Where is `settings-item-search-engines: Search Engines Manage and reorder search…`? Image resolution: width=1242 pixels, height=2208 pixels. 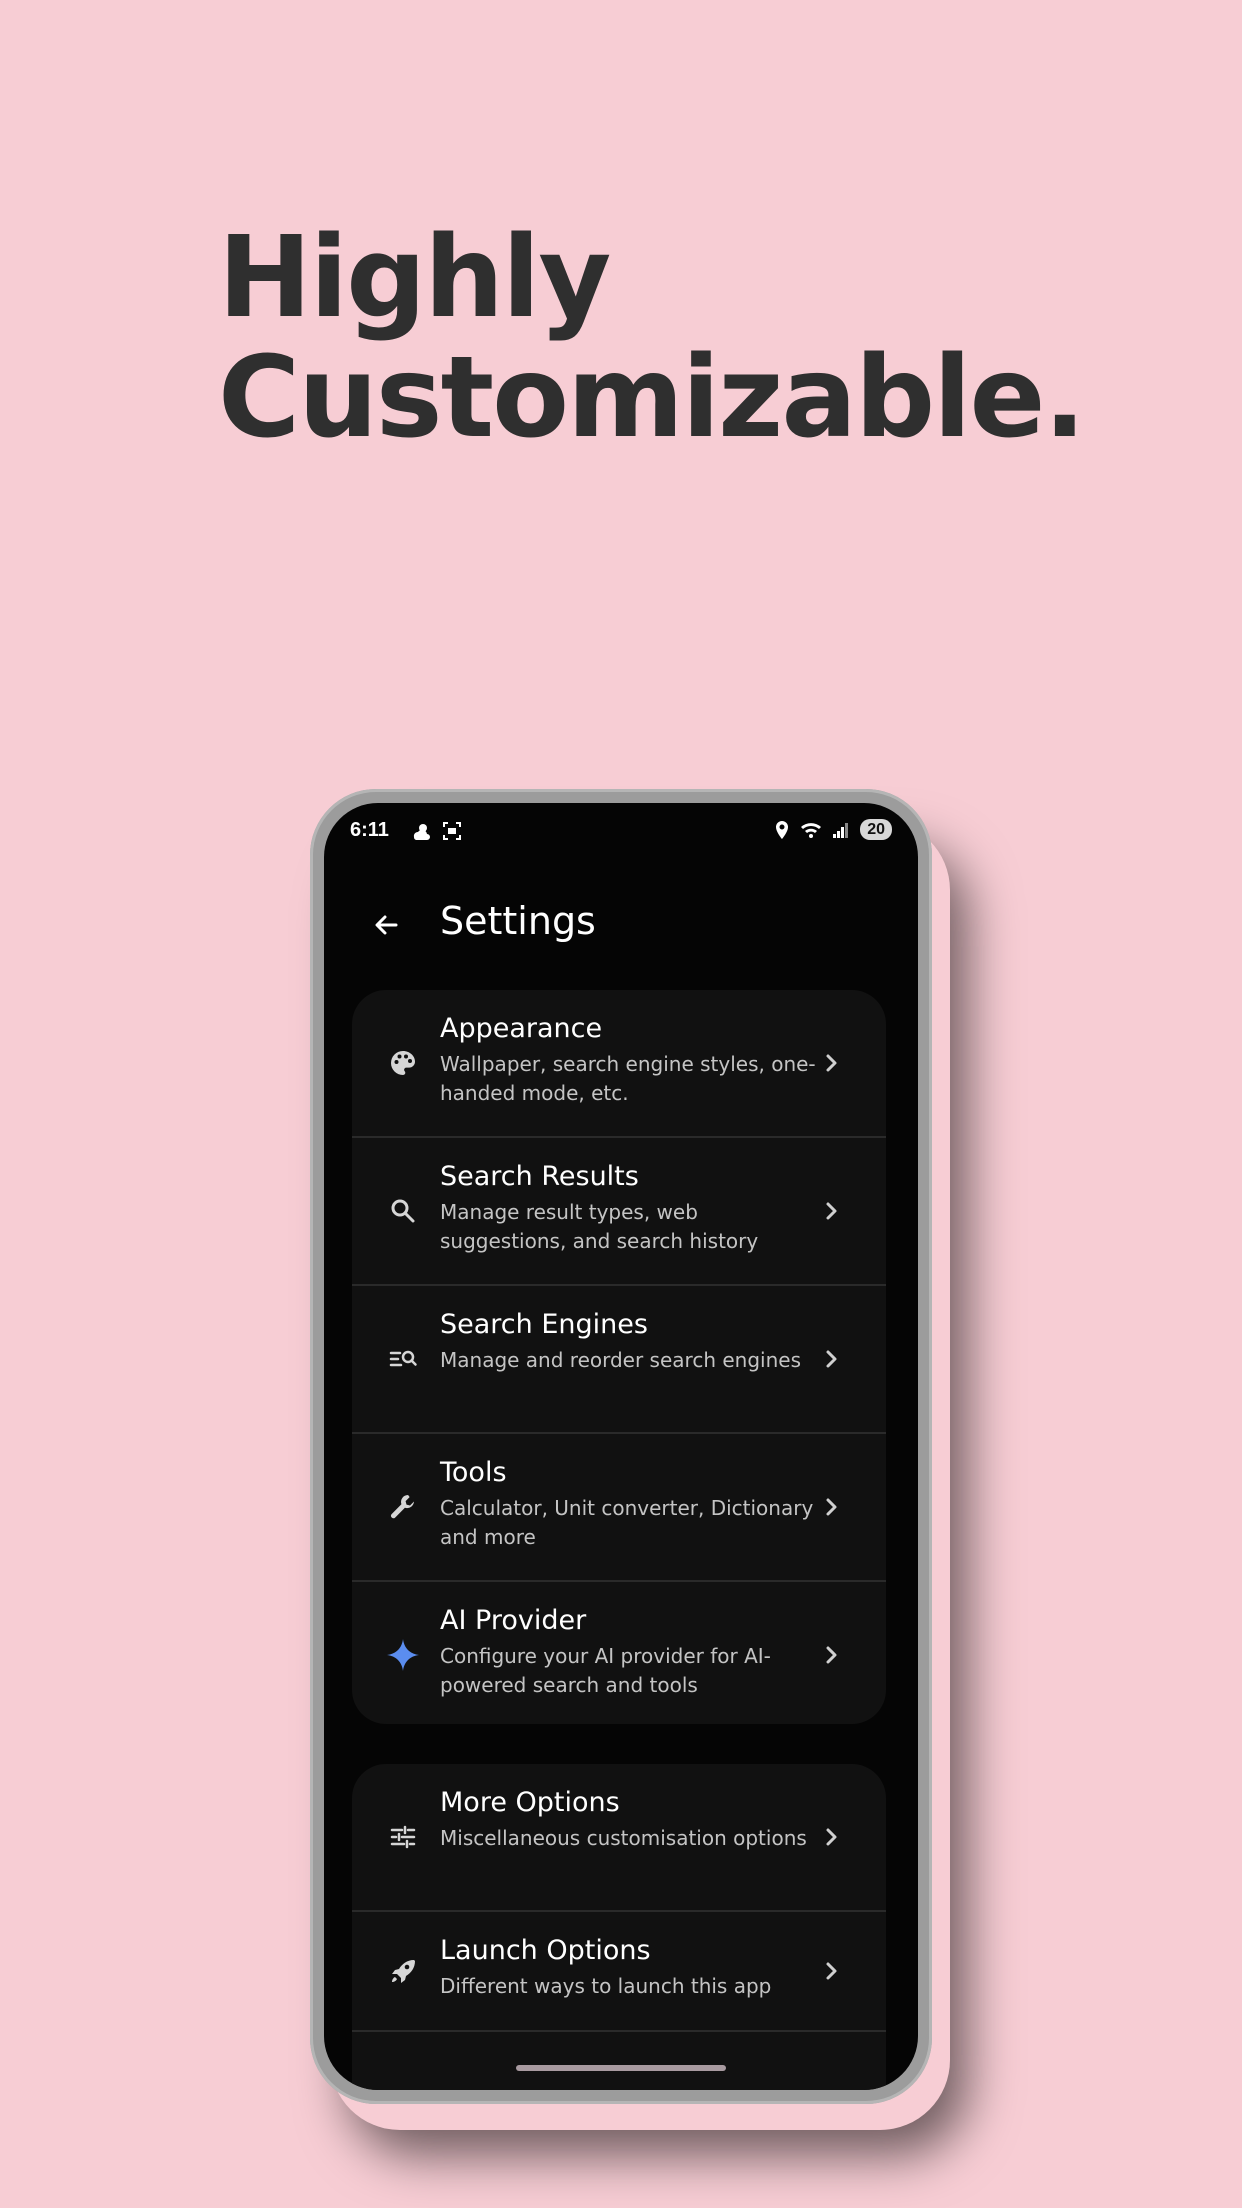 settings-item-search-engines: Search Engines Manage and reorder search… is located at coordinates (619, 1359).